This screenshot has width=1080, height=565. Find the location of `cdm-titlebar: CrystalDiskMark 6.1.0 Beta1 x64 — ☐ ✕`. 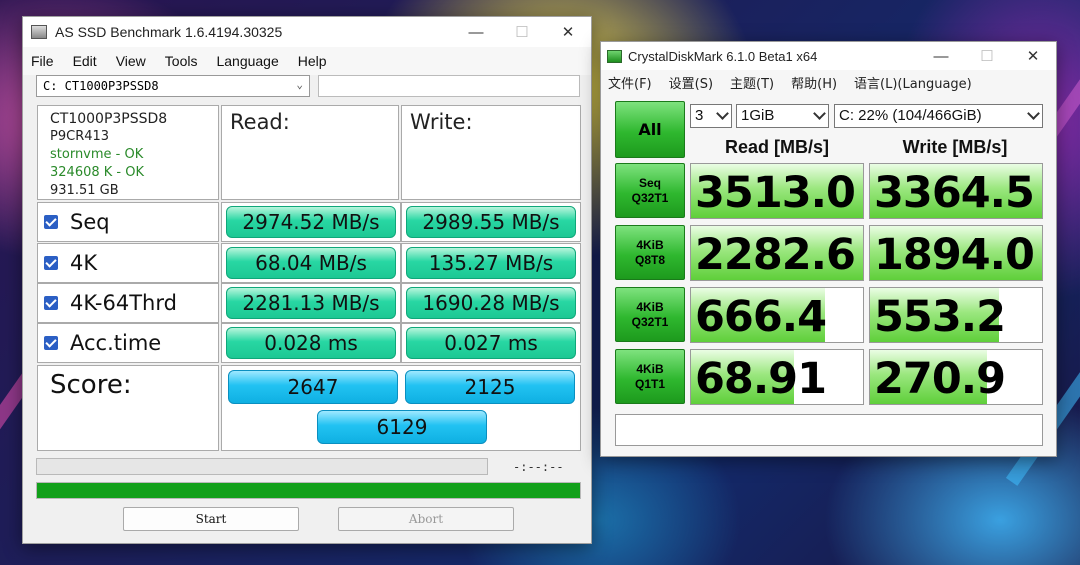

cdm-titlebar: CrystalDiskMark 6.1.0 Beta1 x64 — ☐ ✕ is located at coordinates (828, 56).